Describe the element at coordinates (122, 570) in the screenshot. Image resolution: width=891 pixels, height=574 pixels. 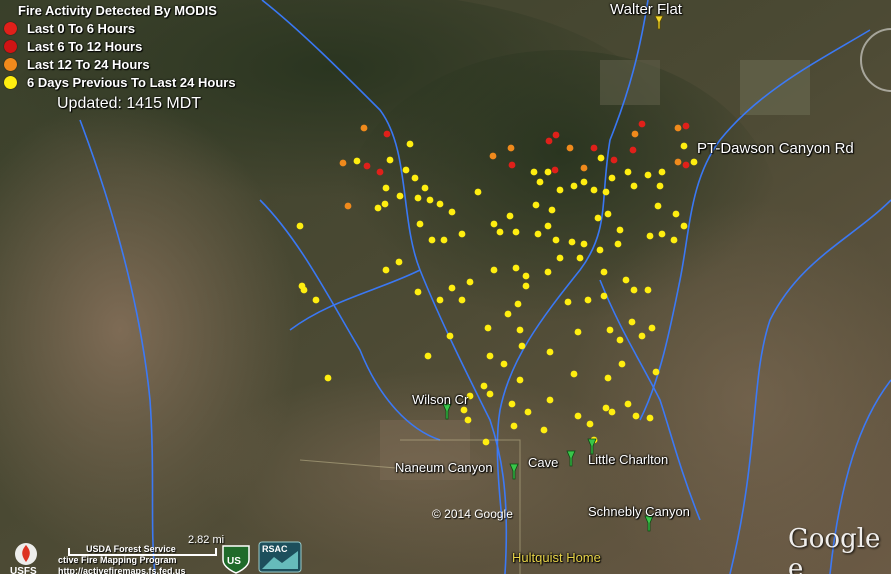
I see `footer-line3: http://activefiremaps.fs.fed.us` at that location.